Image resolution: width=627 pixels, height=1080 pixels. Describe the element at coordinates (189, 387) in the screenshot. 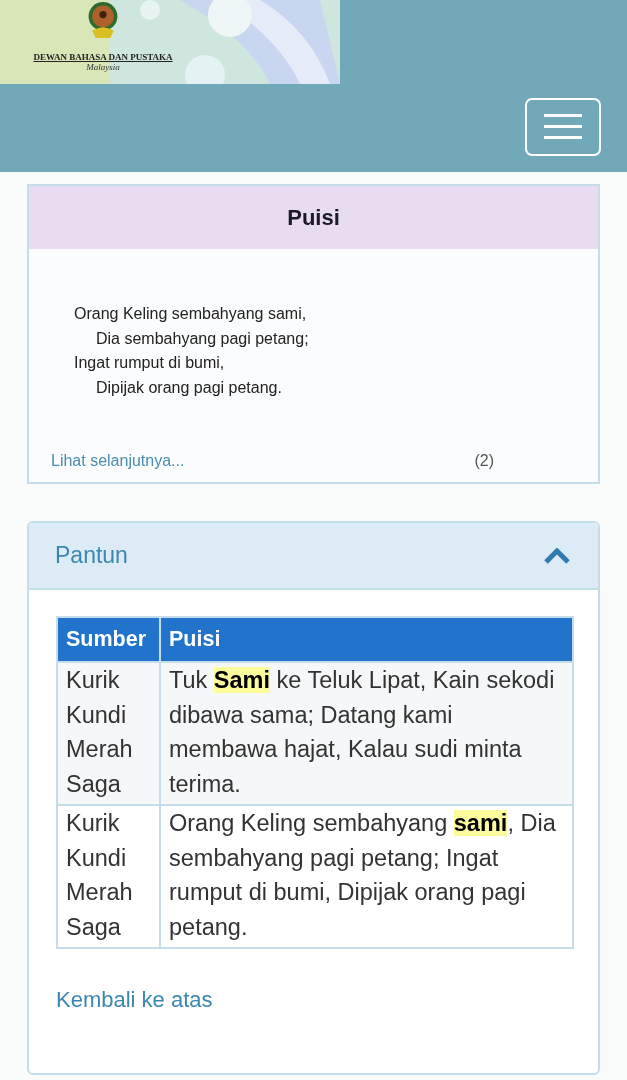

I see `poem-line: Dipijak orang pagi petang.` at that location.